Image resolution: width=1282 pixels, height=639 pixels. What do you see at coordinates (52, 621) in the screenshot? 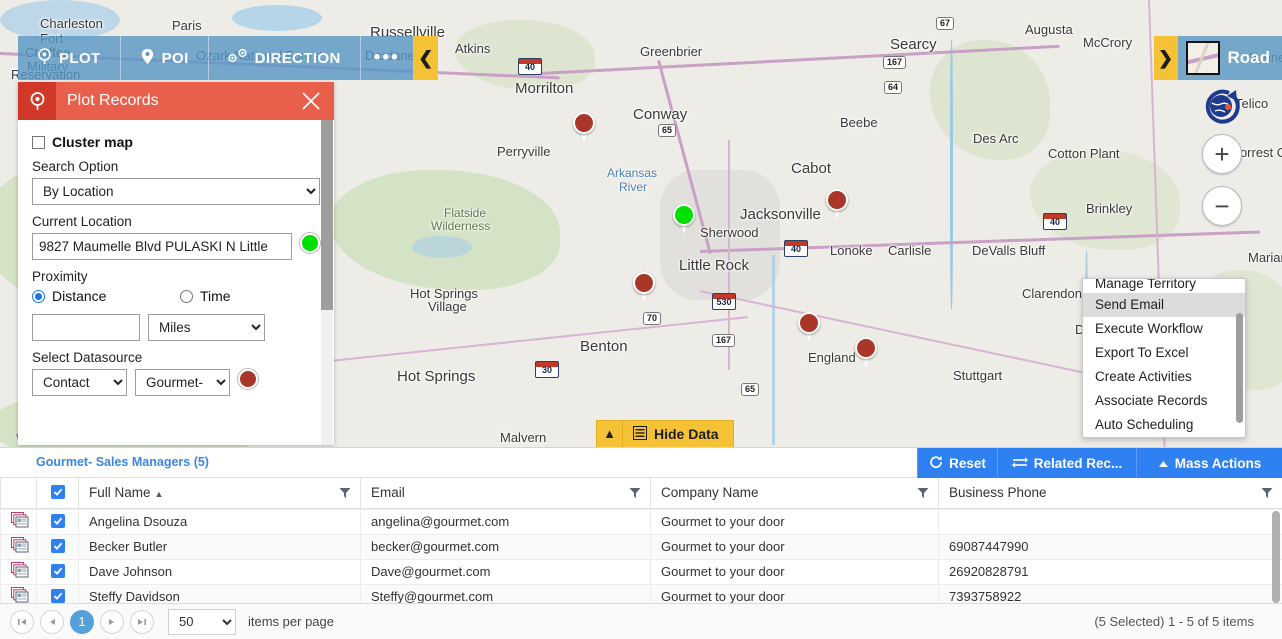
I see `prev-page-button` at bounding box center [52, 621].